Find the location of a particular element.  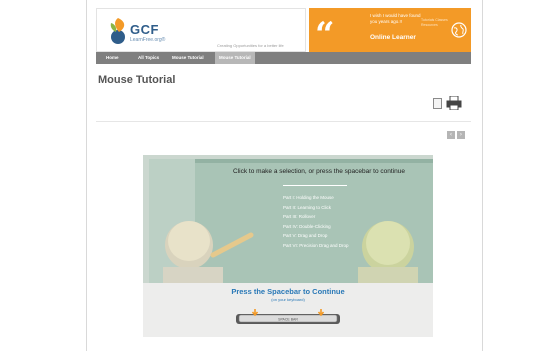

nav-item-home: Home is located at coordinates (112, 58).